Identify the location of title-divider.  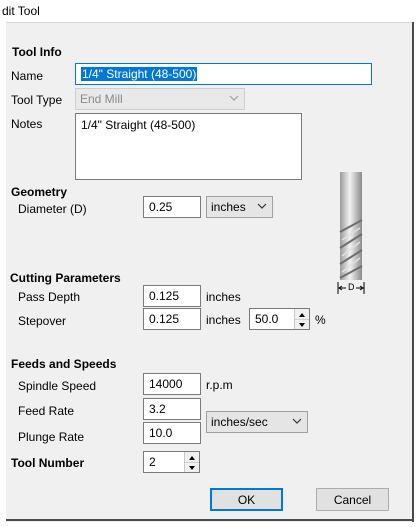
(209, 22).